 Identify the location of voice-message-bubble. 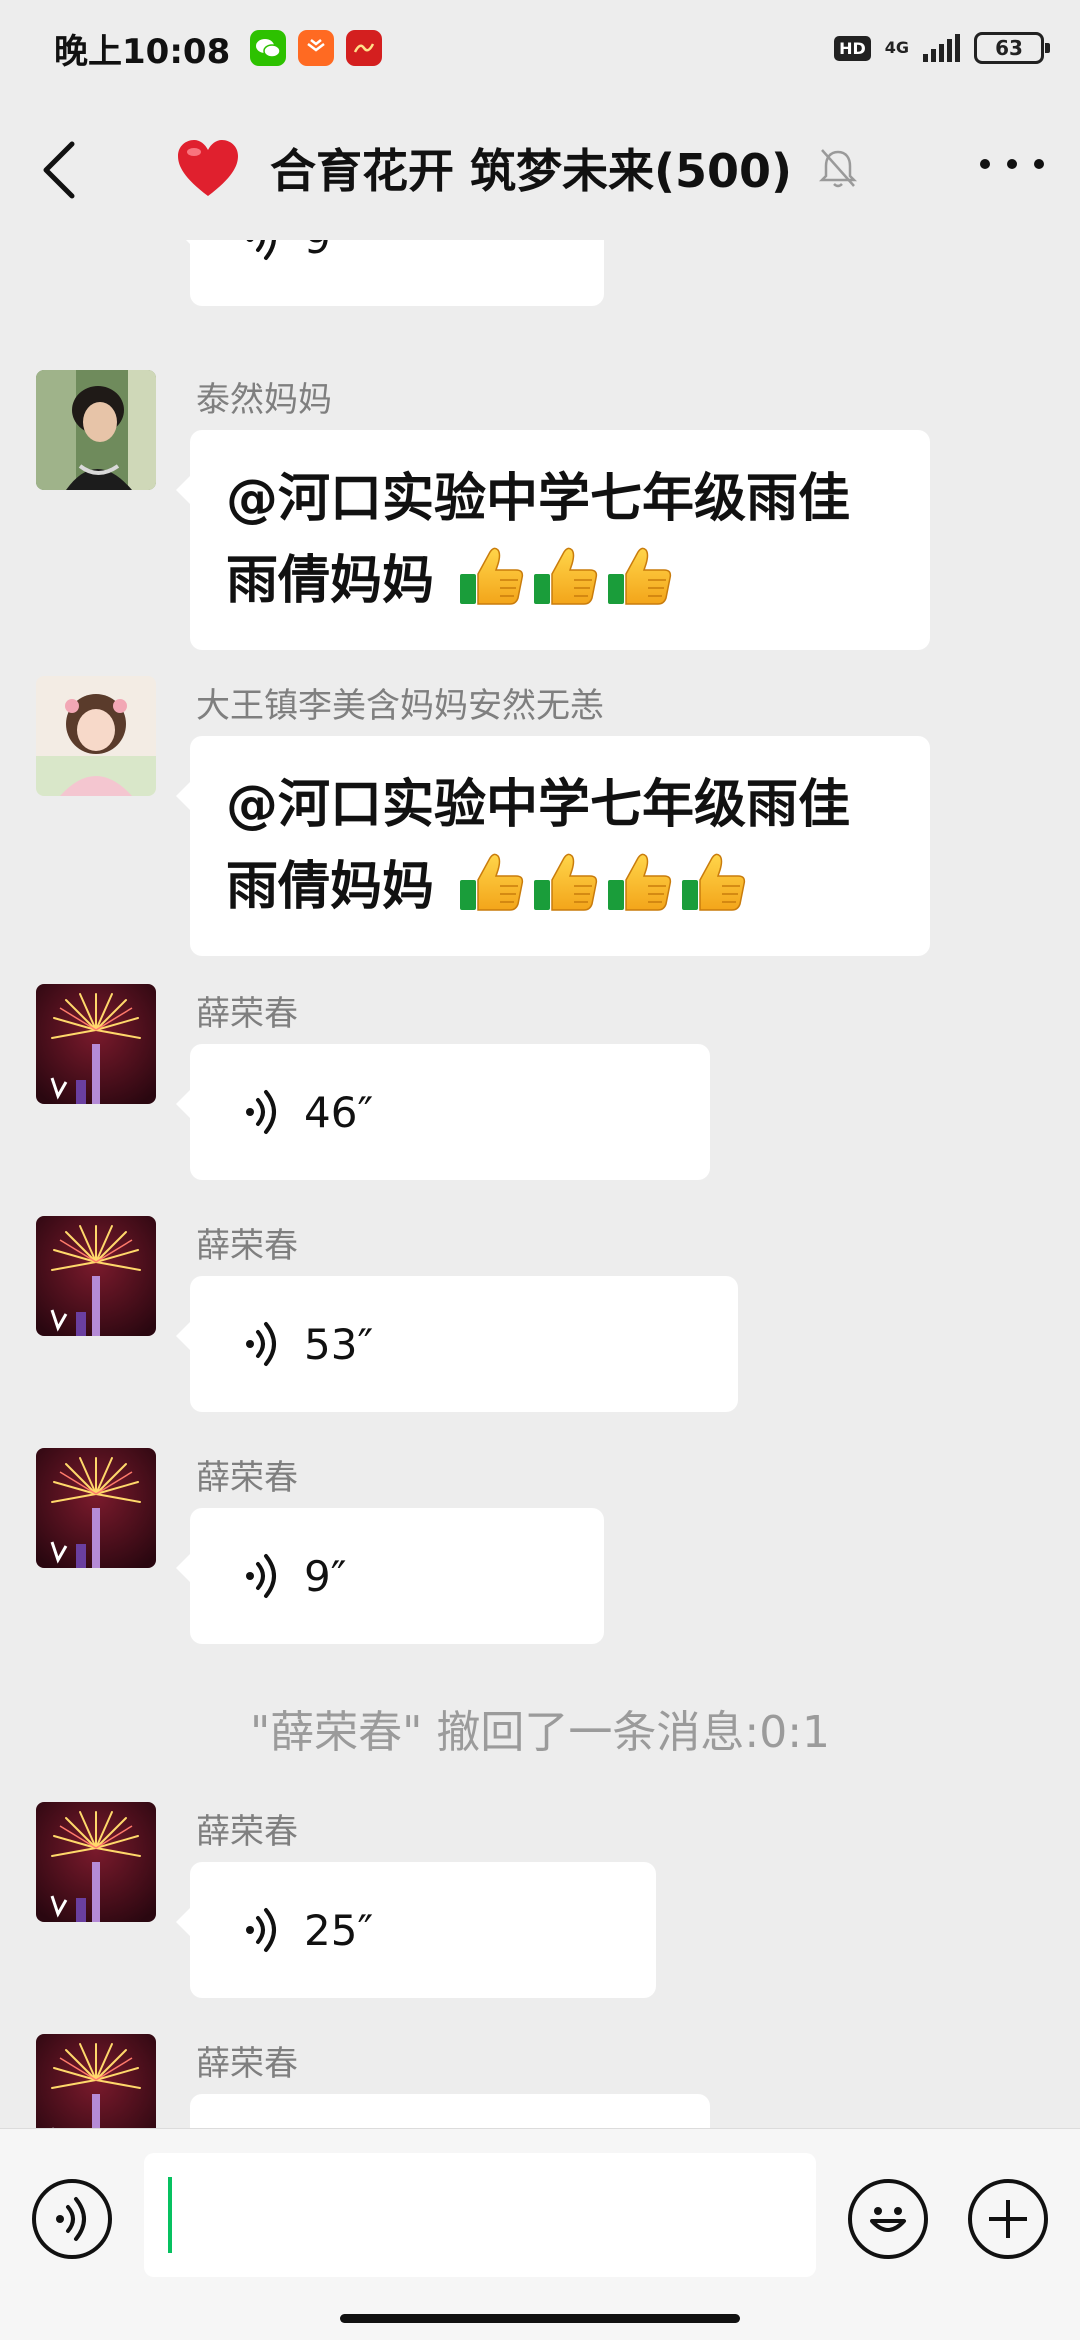
(450, 2111).